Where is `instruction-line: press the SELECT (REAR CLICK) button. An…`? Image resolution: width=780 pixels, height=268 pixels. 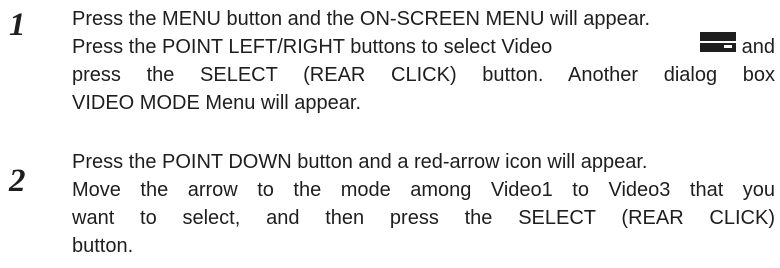
instruction-line: press the SELECT (REAR CLICK) button. An… is located at coordinates (423, 75).